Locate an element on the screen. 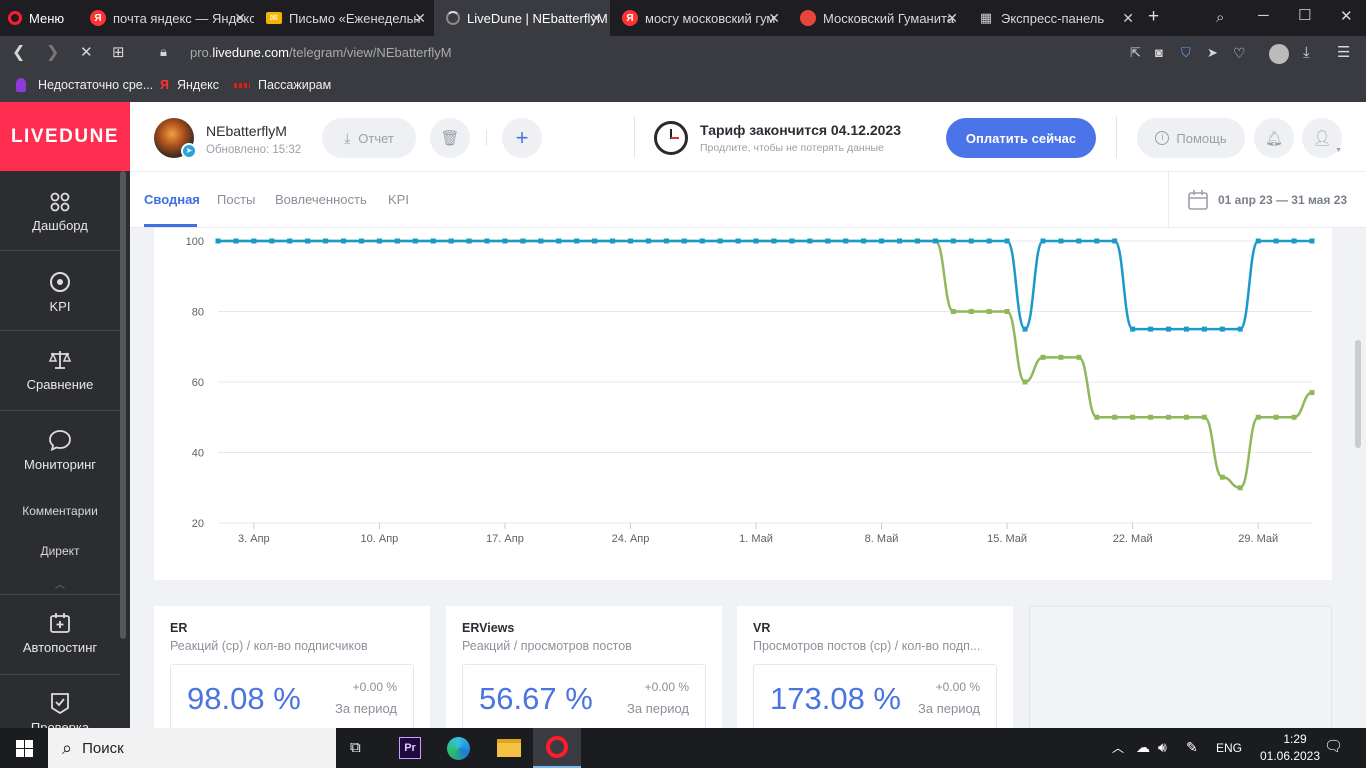  clock-time: 1:29 is located at coordinates (1295, 739).